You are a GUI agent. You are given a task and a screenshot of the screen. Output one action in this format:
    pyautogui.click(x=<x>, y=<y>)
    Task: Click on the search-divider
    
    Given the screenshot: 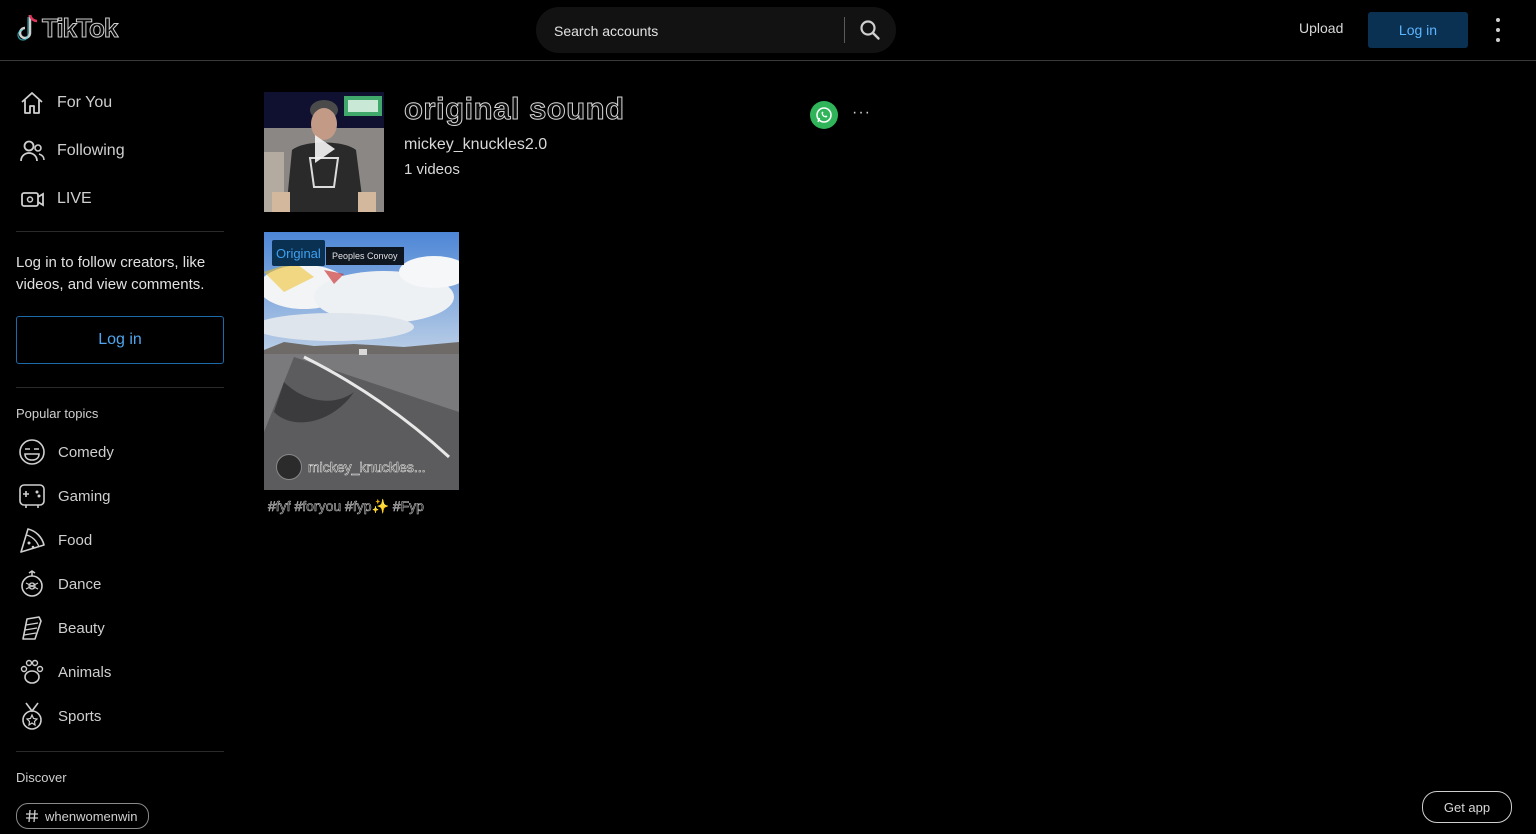 What is the action you would take?
    pyautogui.click(x=844, y=30)
    